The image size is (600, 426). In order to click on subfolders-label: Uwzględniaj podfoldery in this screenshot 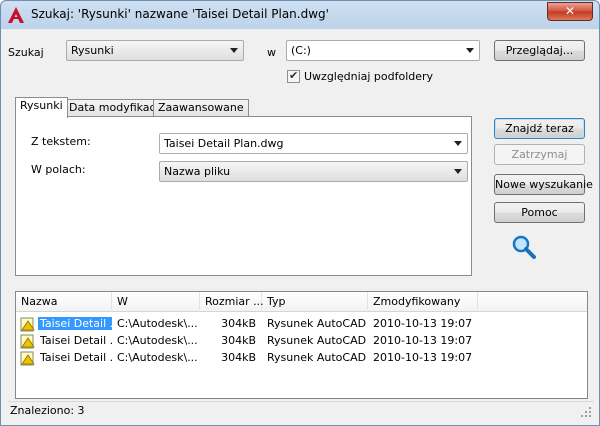, I will do `click(369, 76)`.